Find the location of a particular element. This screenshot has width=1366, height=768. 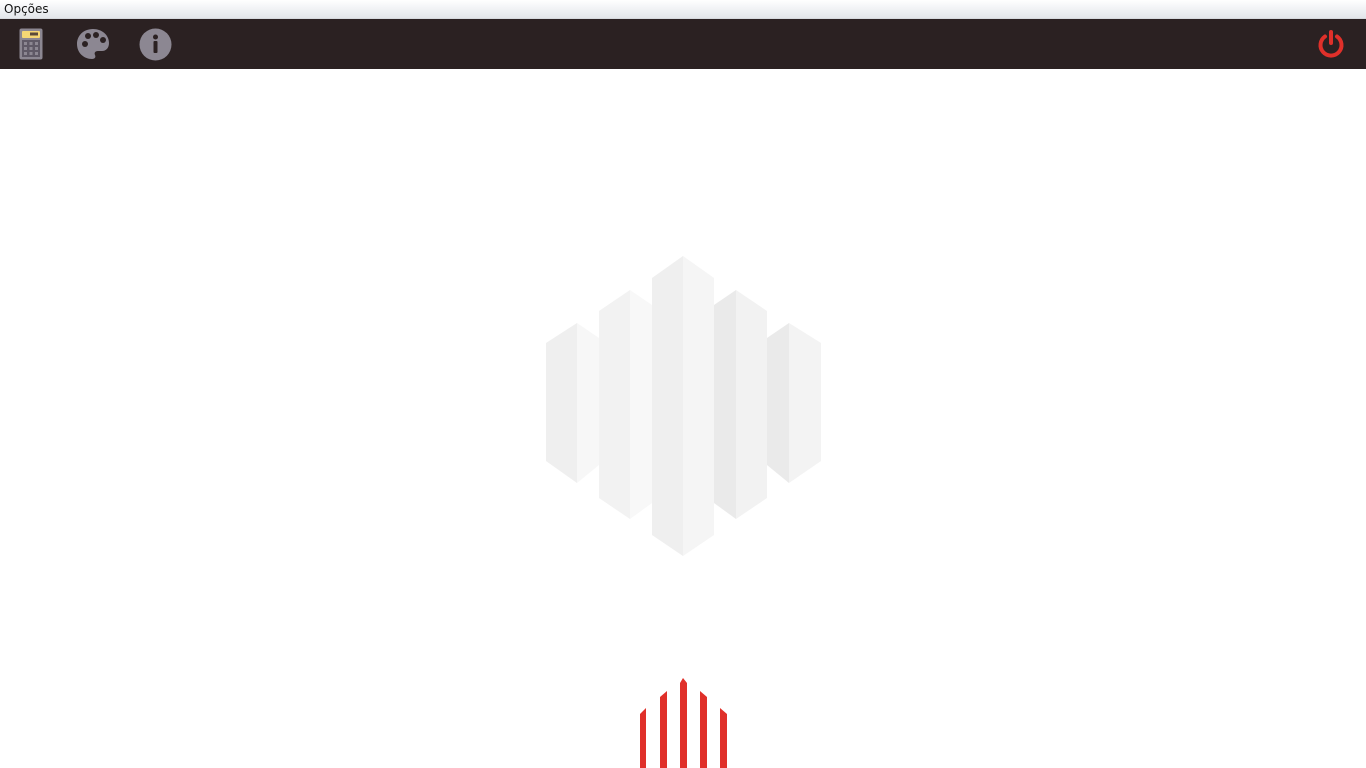

calculator-button is located at coordinates (31, 44).